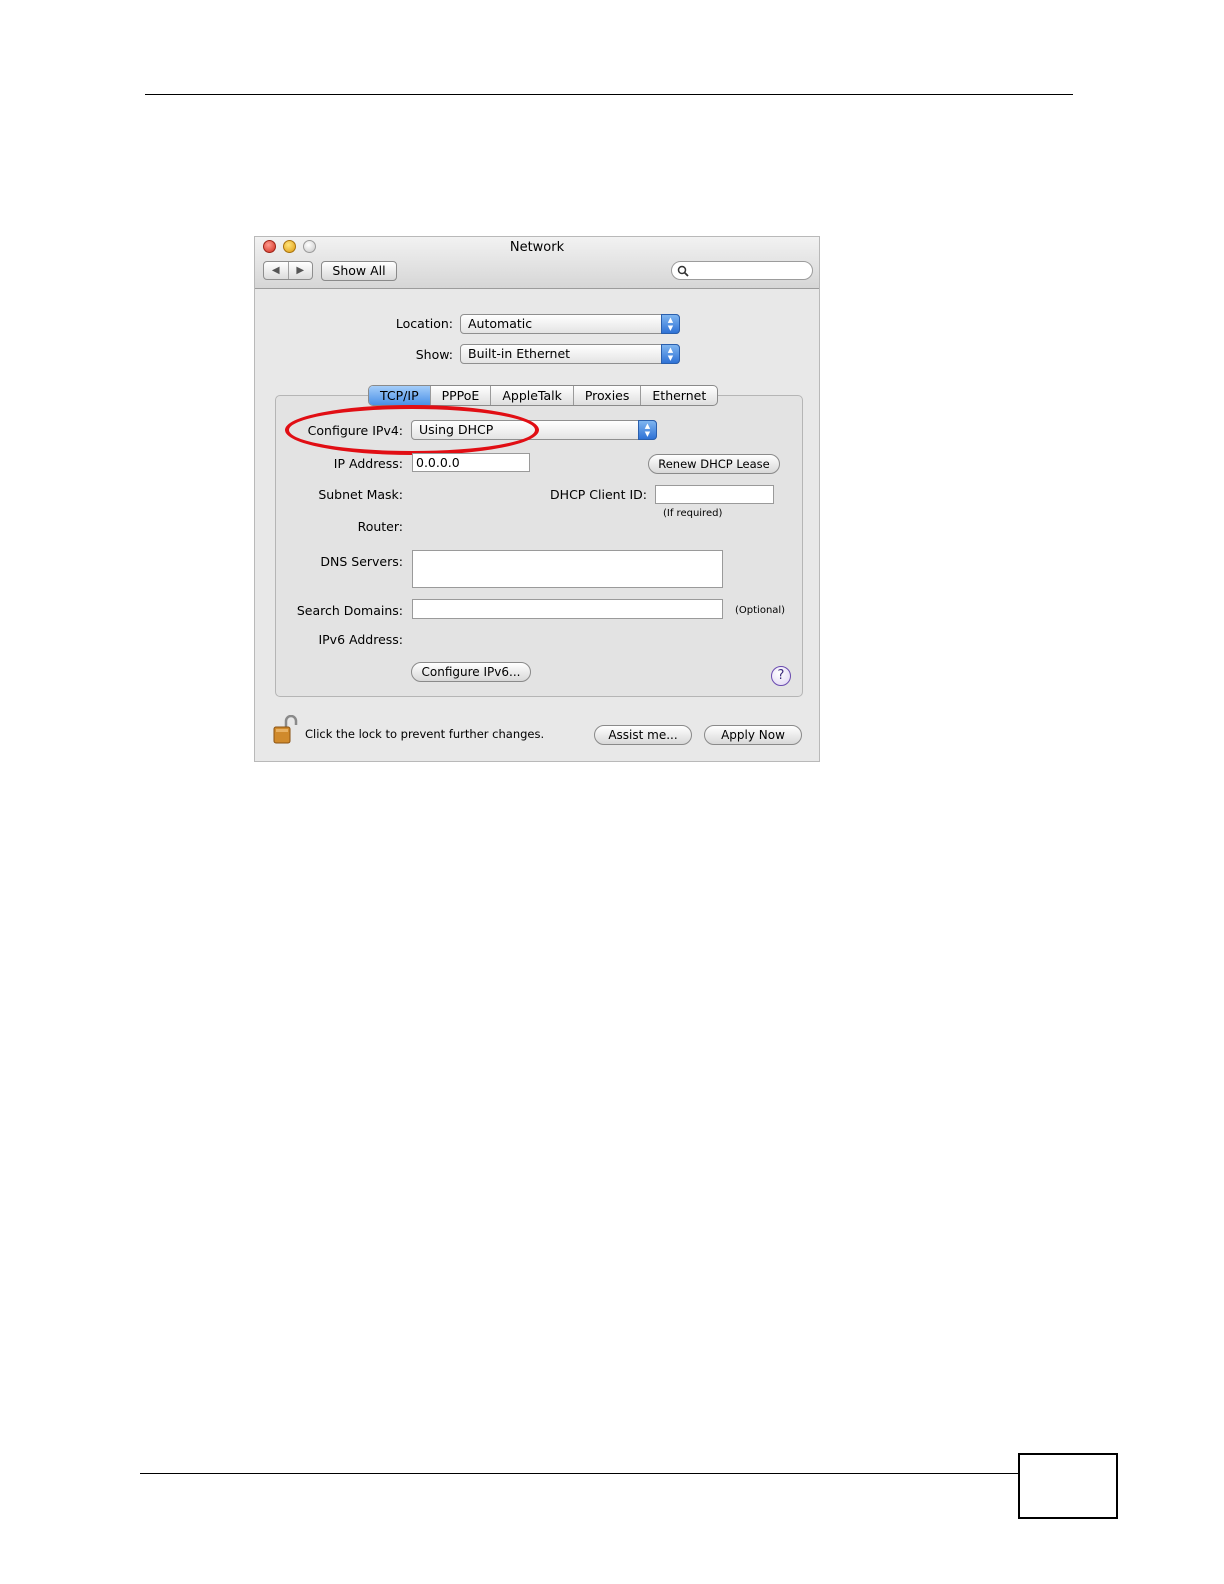 Image resolution: width=1224 pixels, height=1584 pixels. What do you see at coordinates (693, 513) in the screenshot?
I see `if-required-hint: (If required)` at bounding box center [693, 513].